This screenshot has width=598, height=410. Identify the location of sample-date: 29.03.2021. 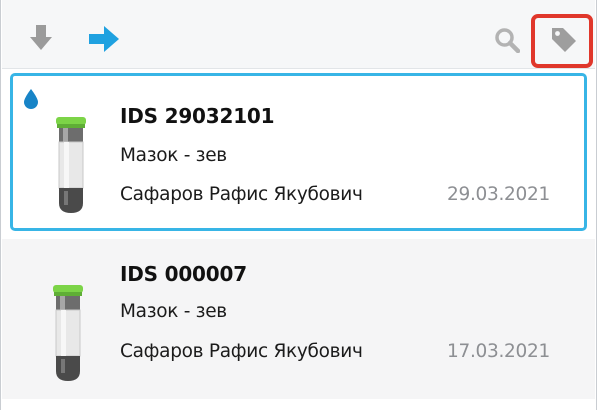
(498, 194).